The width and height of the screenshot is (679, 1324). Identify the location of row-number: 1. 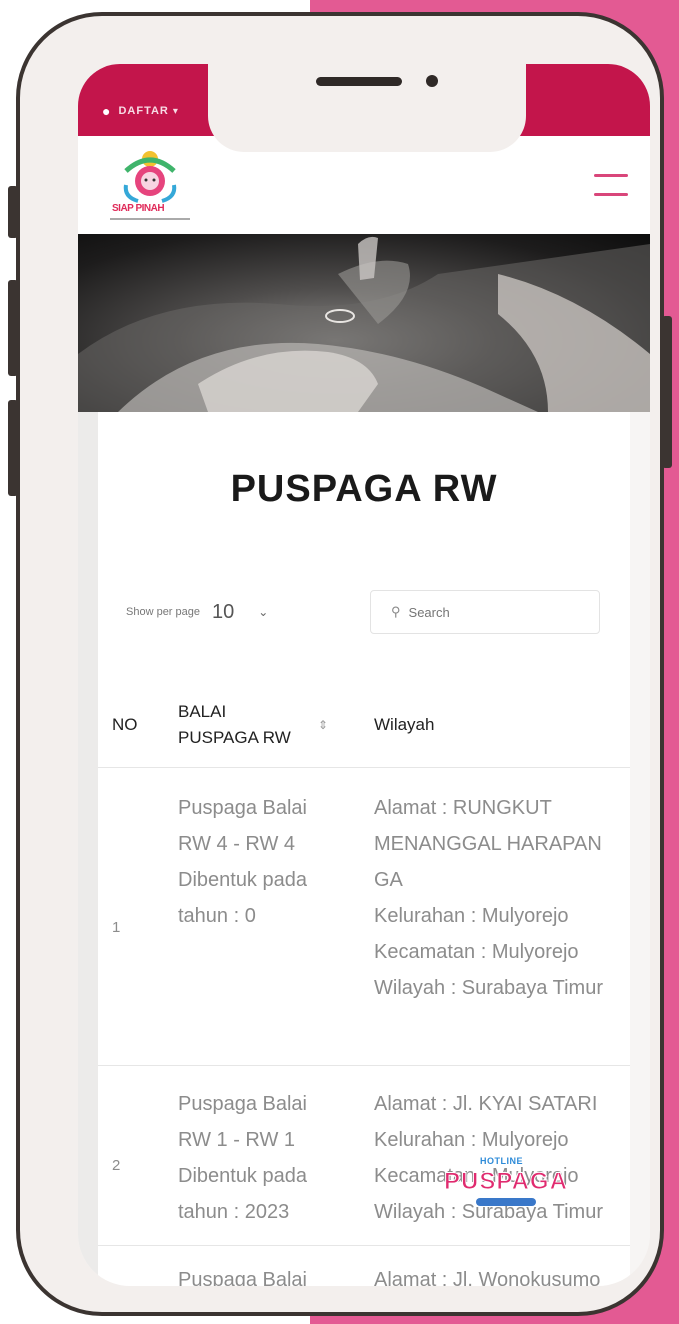
(116, 927).